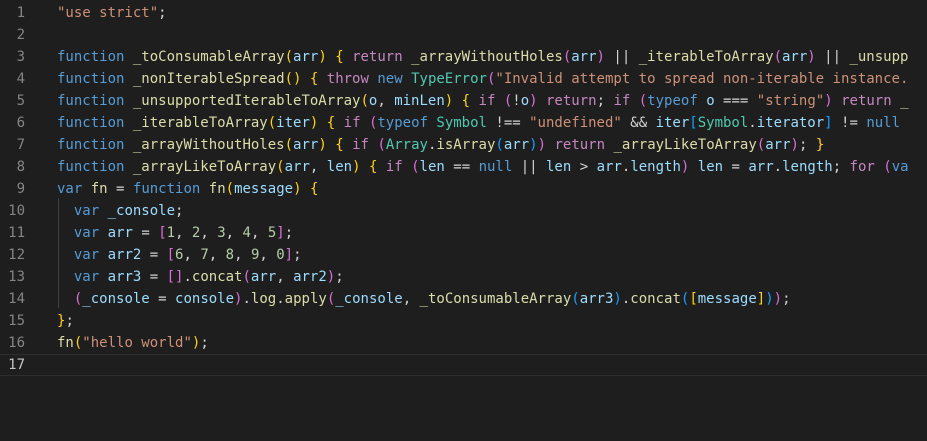 The height and width of the screenshot is (441, 927). What do you see at coordinates (293, 123) in the screenshot?
I see `code-token: iter` at bounding box center [293, 123].